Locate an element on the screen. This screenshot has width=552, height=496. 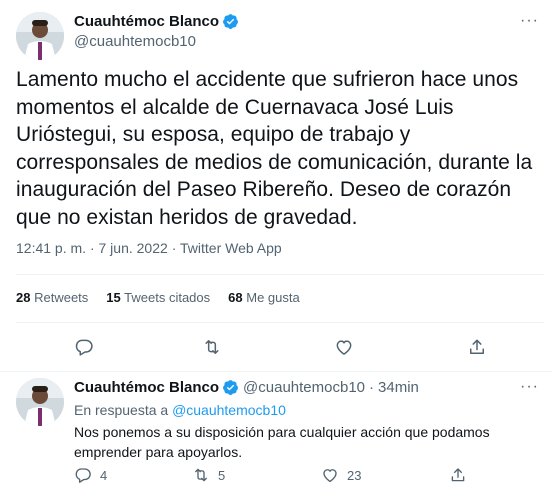
likes-label: Me gusta is located at coordinates (273, 297).